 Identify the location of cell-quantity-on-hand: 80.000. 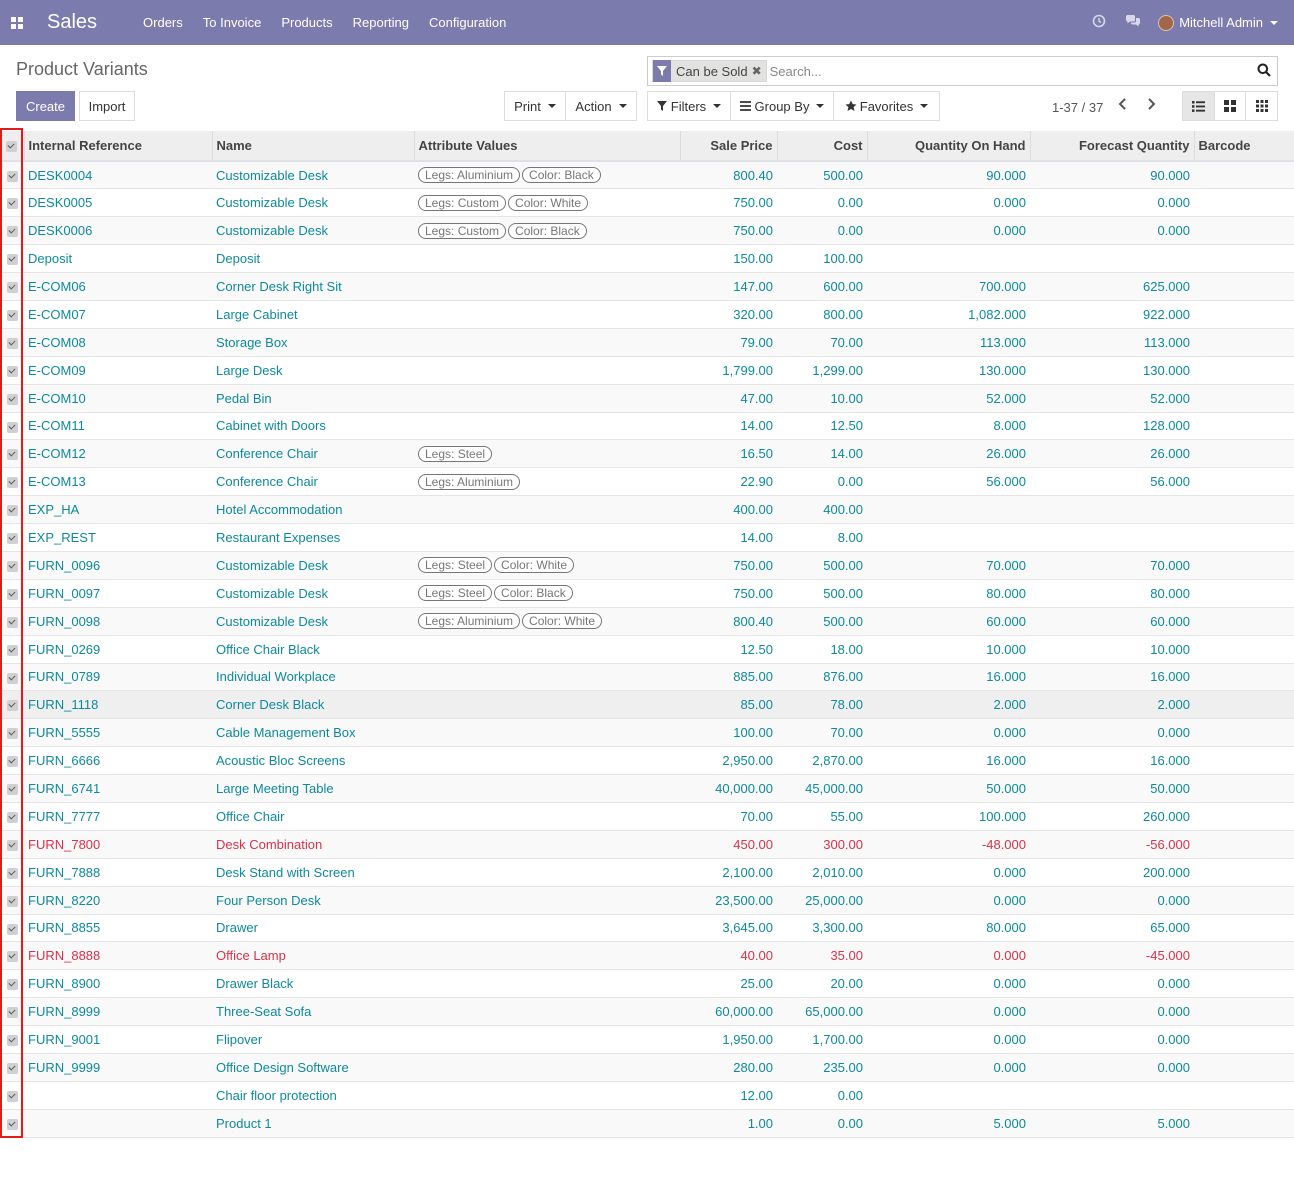
(948, 593).